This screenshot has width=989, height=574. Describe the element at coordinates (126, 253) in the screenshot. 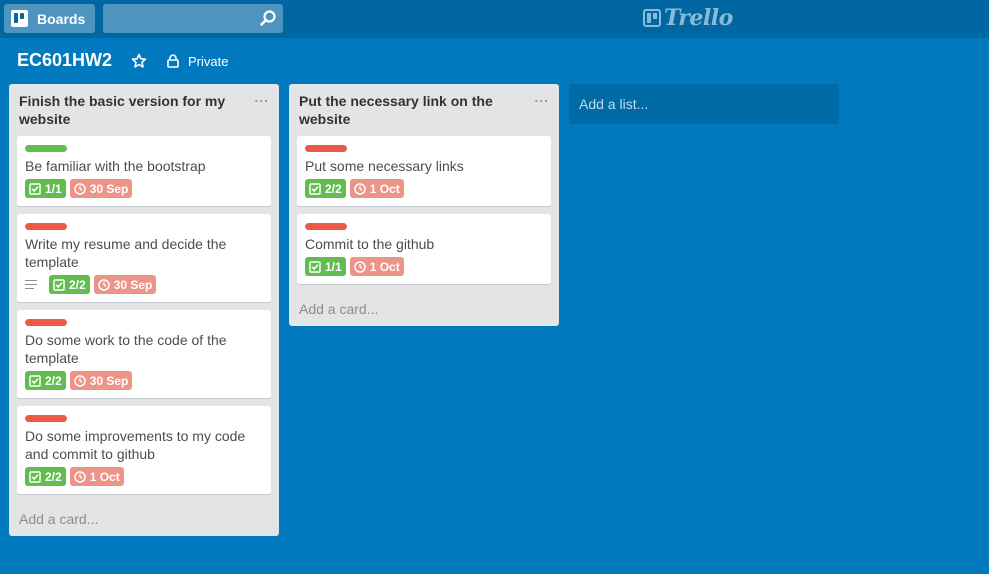

I see `card-title: Write my resume and decide the template` at that location.